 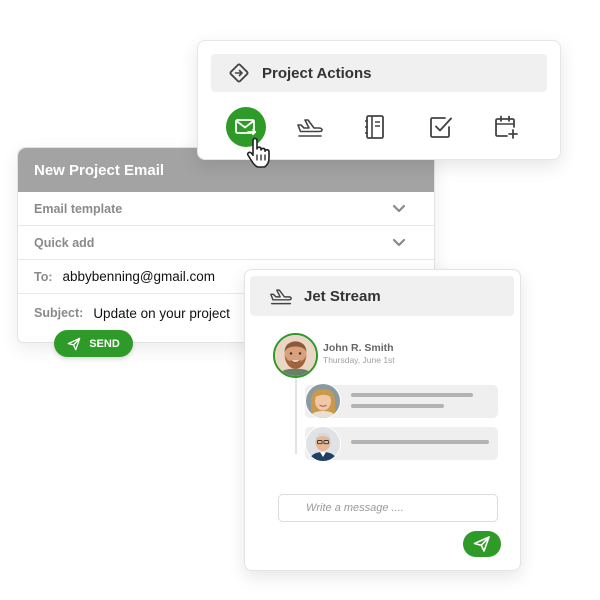 What do you see at coordinates (296, 412) in the screenshot?
I see `thread-connector` at bounding box center [296, 412].